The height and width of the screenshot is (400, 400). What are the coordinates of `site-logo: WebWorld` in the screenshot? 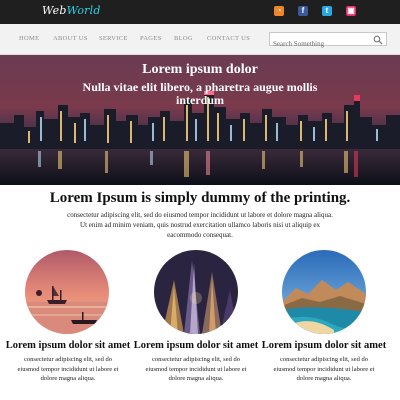 It's located at (71, 10).